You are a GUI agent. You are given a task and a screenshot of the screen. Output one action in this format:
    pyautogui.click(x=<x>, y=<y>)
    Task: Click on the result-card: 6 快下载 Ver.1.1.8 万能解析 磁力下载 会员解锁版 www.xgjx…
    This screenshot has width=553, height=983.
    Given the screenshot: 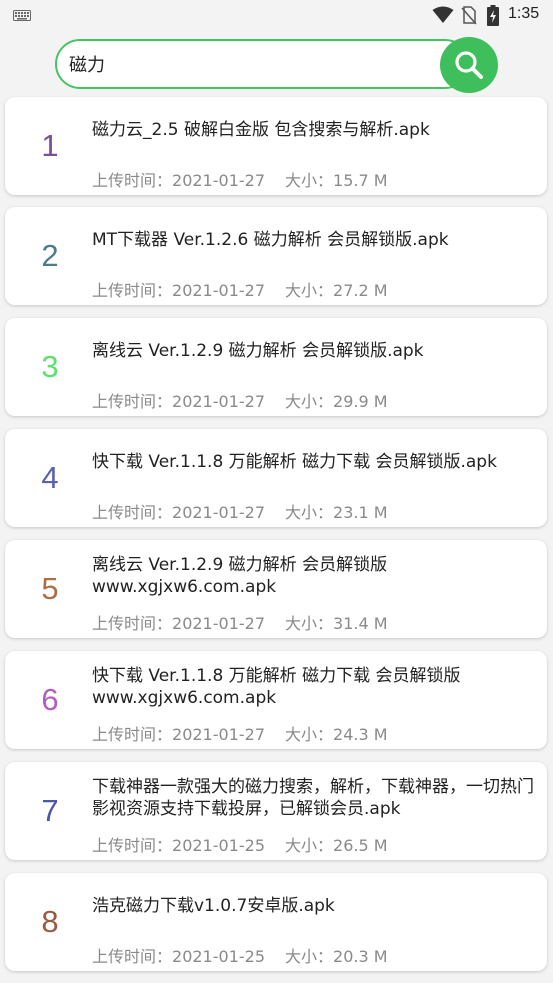 What is the action you would take?
    pyautogui.click(x=276, y=700)
    